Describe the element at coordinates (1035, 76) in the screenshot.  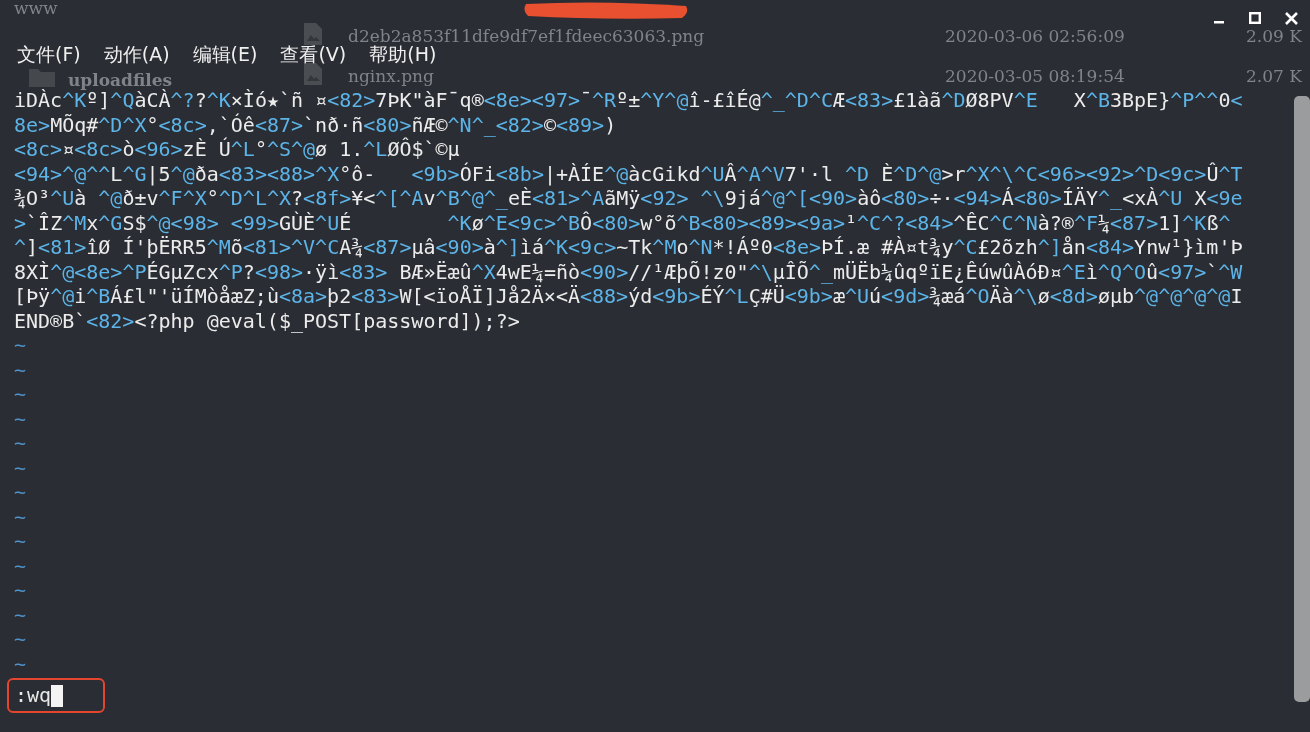
I see `file-date: 2020-03-05 08:19:54` at that location.